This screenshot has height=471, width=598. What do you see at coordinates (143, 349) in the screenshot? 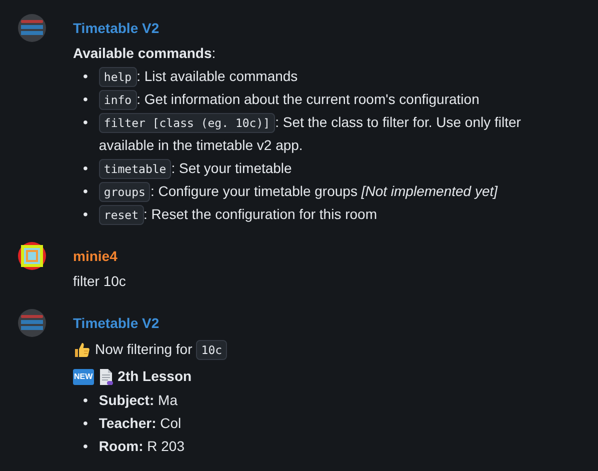
I see `status-text: Now filtering for` at bounding box center [143, 349].